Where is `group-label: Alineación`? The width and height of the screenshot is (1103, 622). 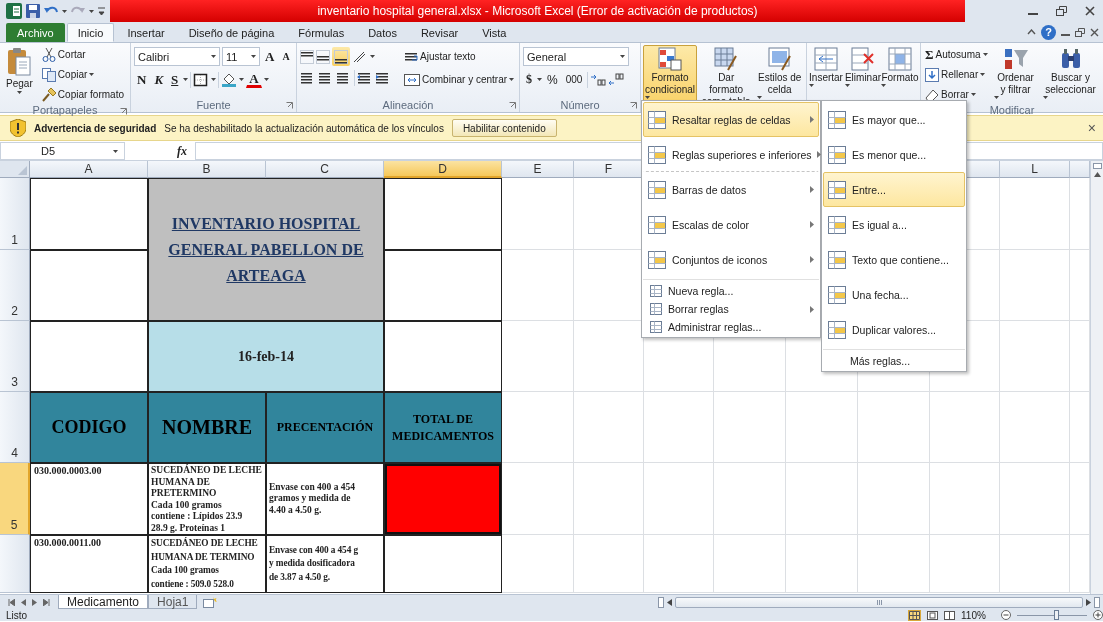
group-label: Alineación is located at coordinates (408, 105).